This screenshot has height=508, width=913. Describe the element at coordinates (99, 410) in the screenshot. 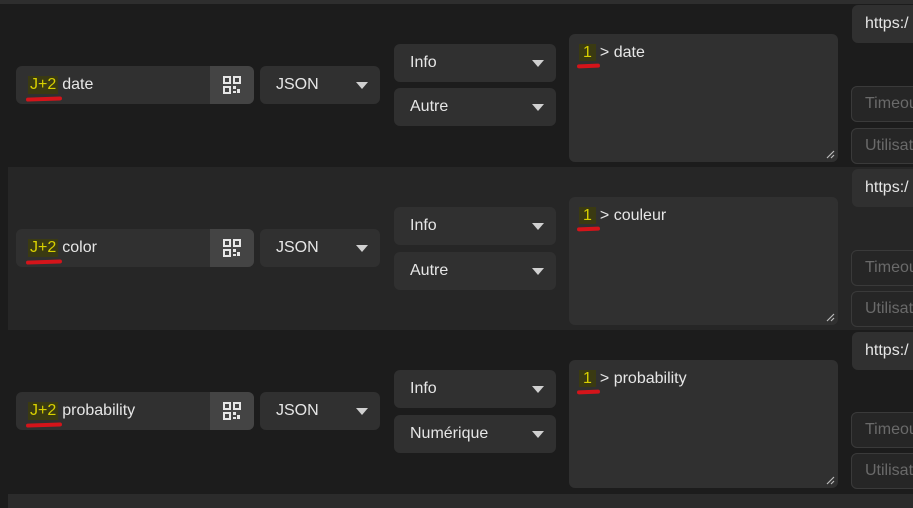

I see `field-name-text: probability` at that location.